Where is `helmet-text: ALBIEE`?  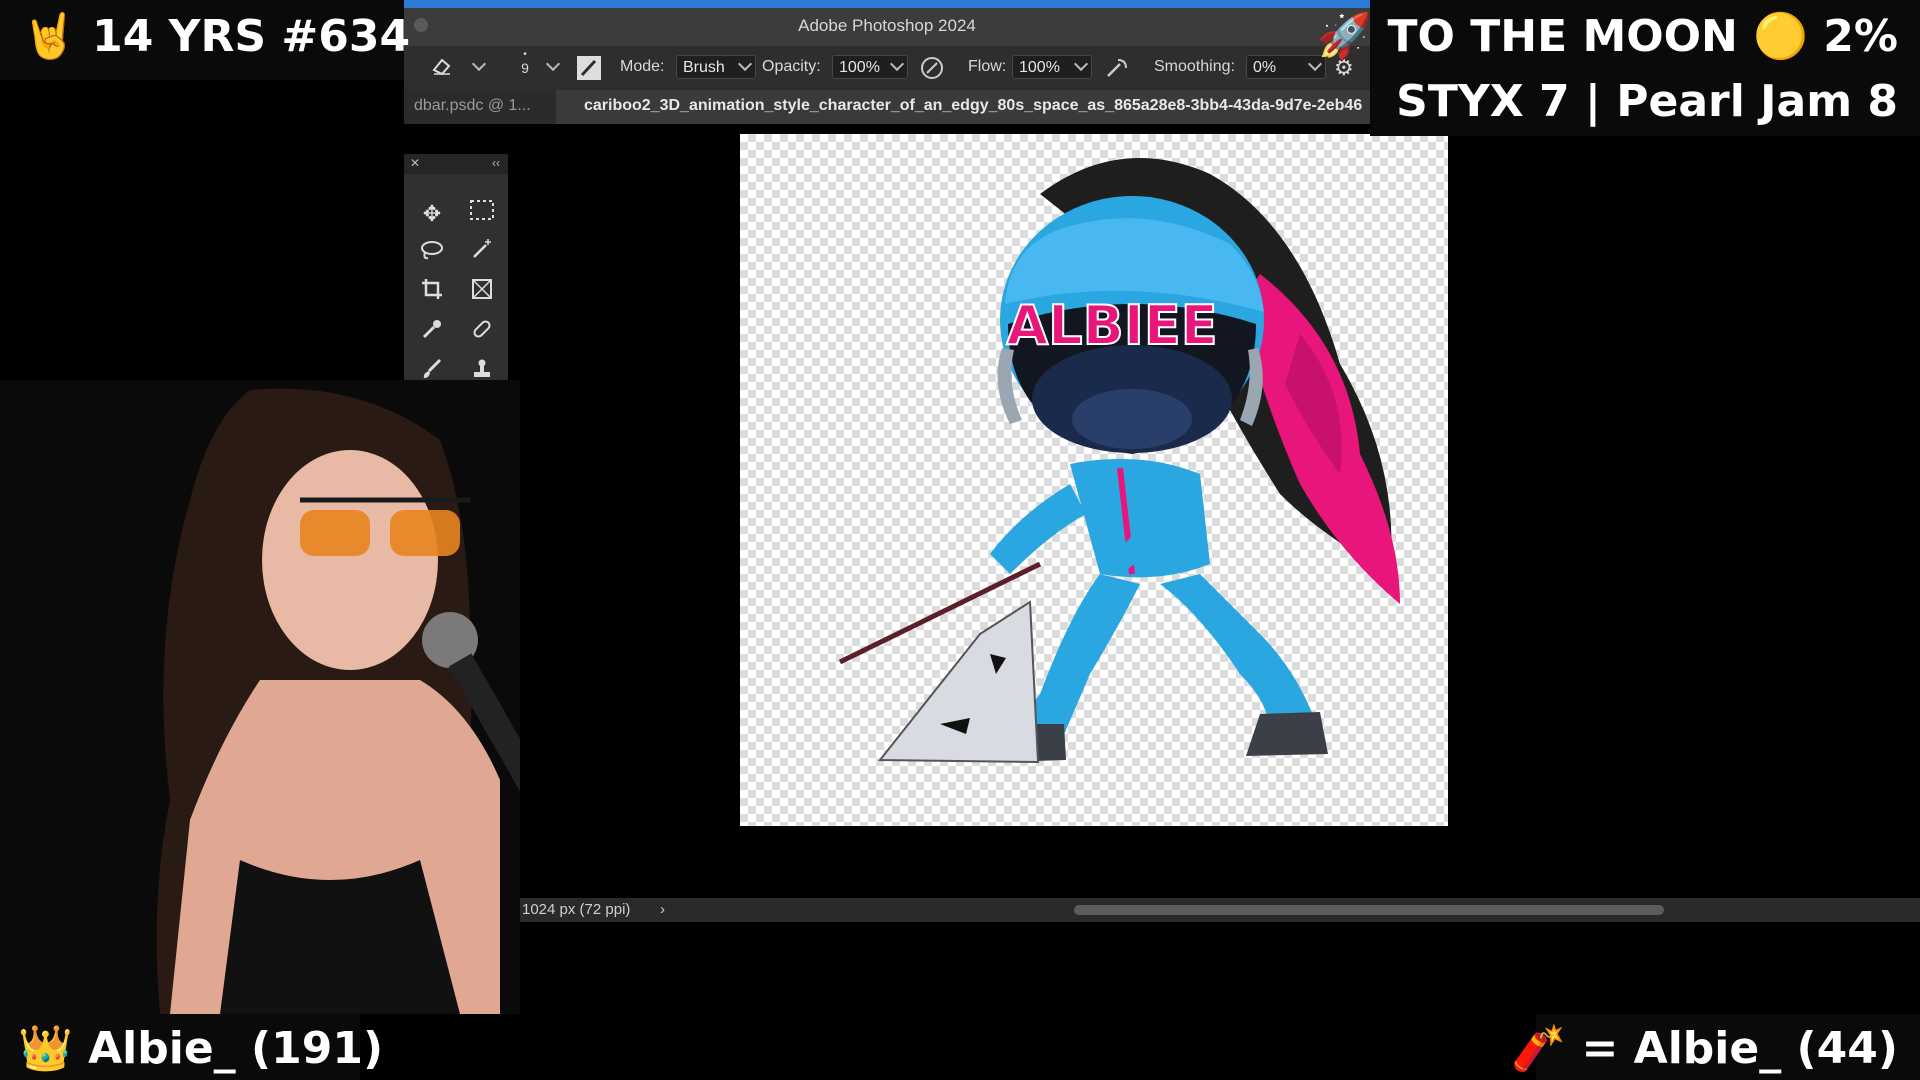 helmet-text: ALBIEE is located at coordinates (1111, 325).